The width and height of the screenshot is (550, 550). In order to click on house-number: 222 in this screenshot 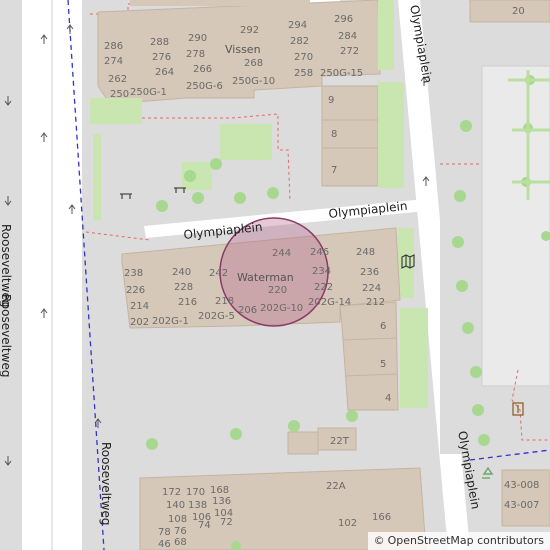, I will do `click(324, 287)`.